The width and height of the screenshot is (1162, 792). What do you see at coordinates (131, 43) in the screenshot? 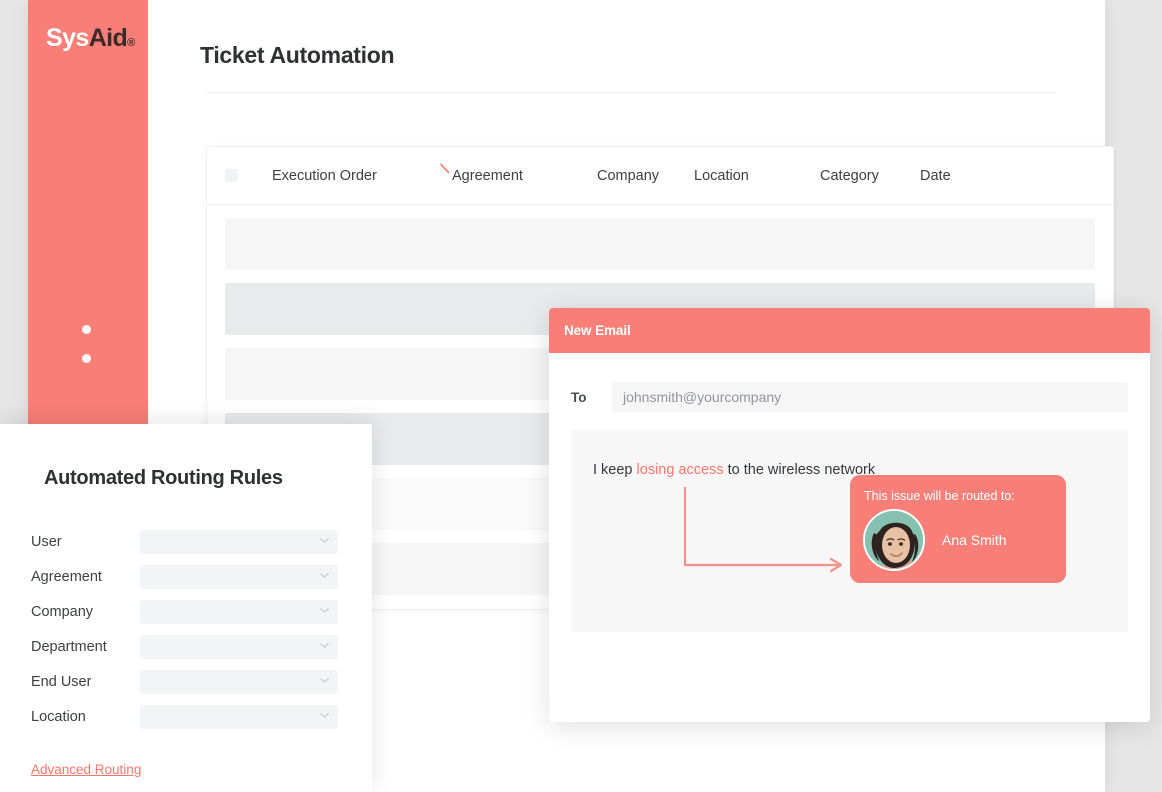
I see `logo-trademark: ®` at bounding box center [131, 43].